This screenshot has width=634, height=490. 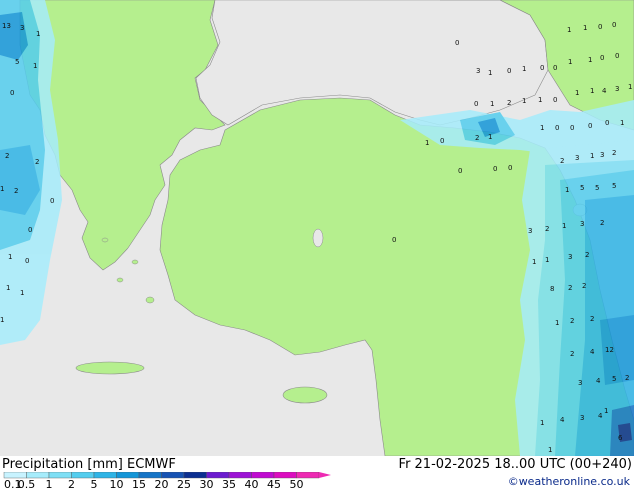 I want to click on legend-scale: 0.10.5 1 2 5 10 15 20 25 30 35 40 45 50, so click(x=167, y=481).